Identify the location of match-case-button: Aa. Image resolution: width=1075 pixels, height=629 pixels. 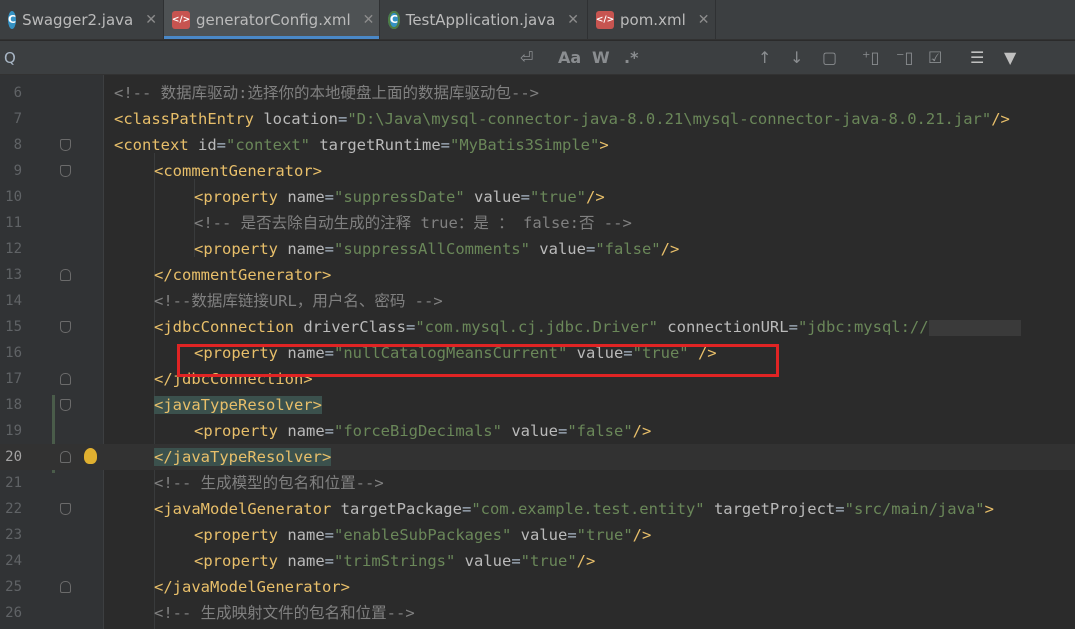
(569, 57).